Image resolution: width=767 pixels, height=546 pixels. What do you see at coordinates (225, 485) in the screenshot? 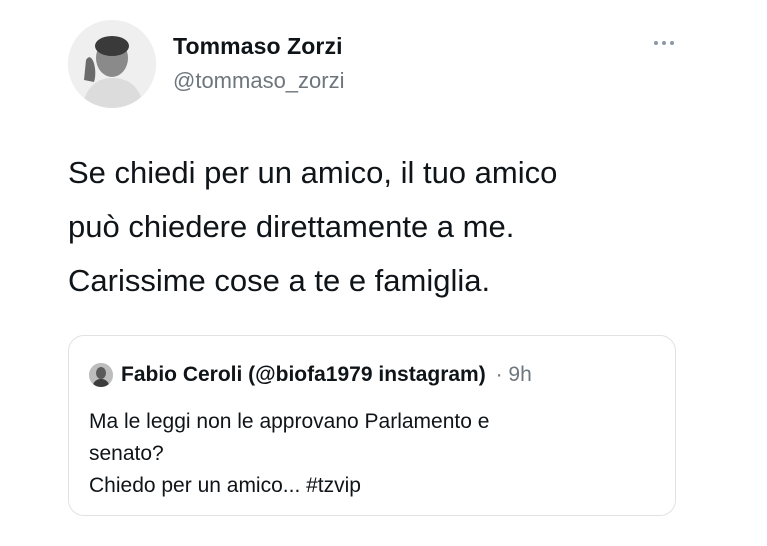
I see `quoted-text-line: Chiedo per un amico... #tzvip` at bounding box center [225, 485].